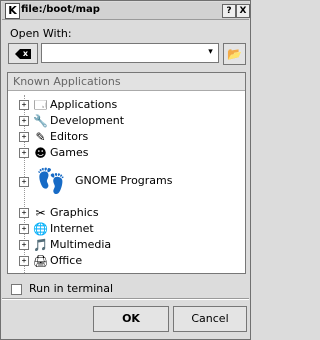 The height and width of the screenshot is (340, 320). I want to click on office-icon: 🖨, so click(41, 261).